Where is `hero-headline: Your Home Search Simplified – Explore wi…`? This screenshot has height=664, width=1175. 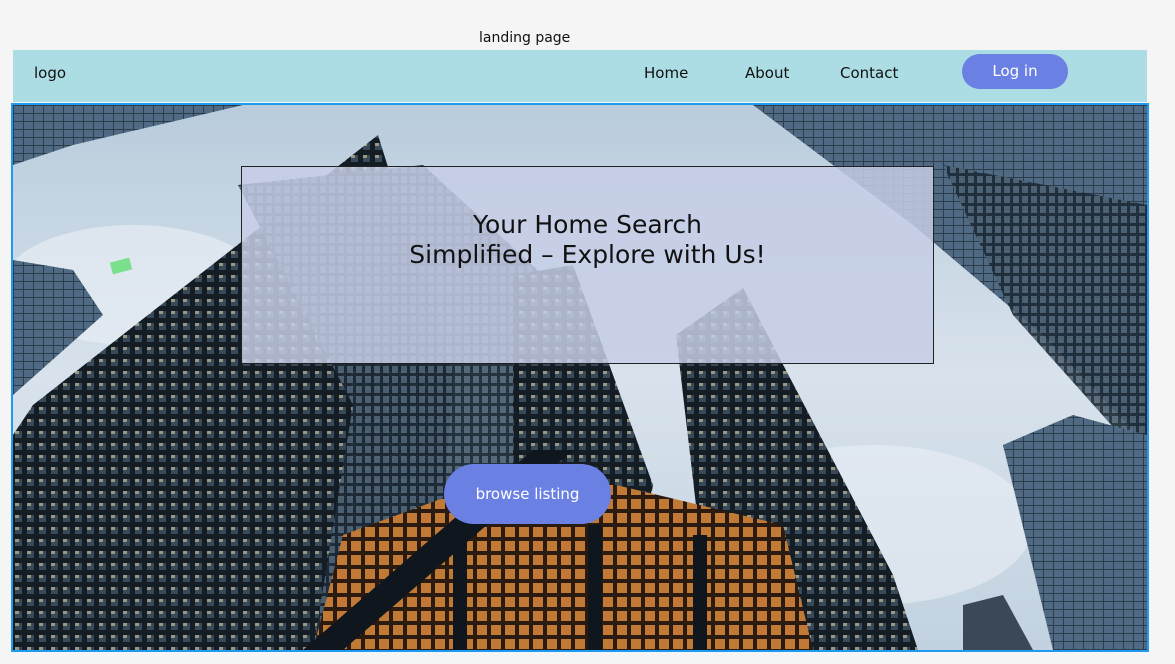 hero-headline: Your Home Search Simplified – Explore wi… is located at coordinates (587, 240).